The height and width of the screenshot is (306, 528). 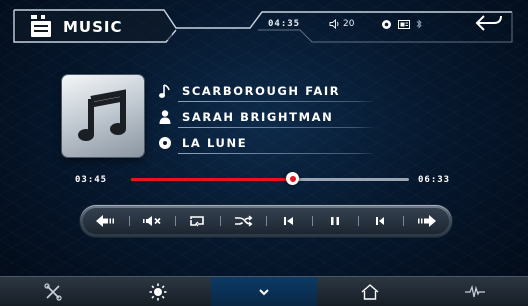 I want to click on track-title: SCARBOROUGH FAIR, so click(x=261, y=91).